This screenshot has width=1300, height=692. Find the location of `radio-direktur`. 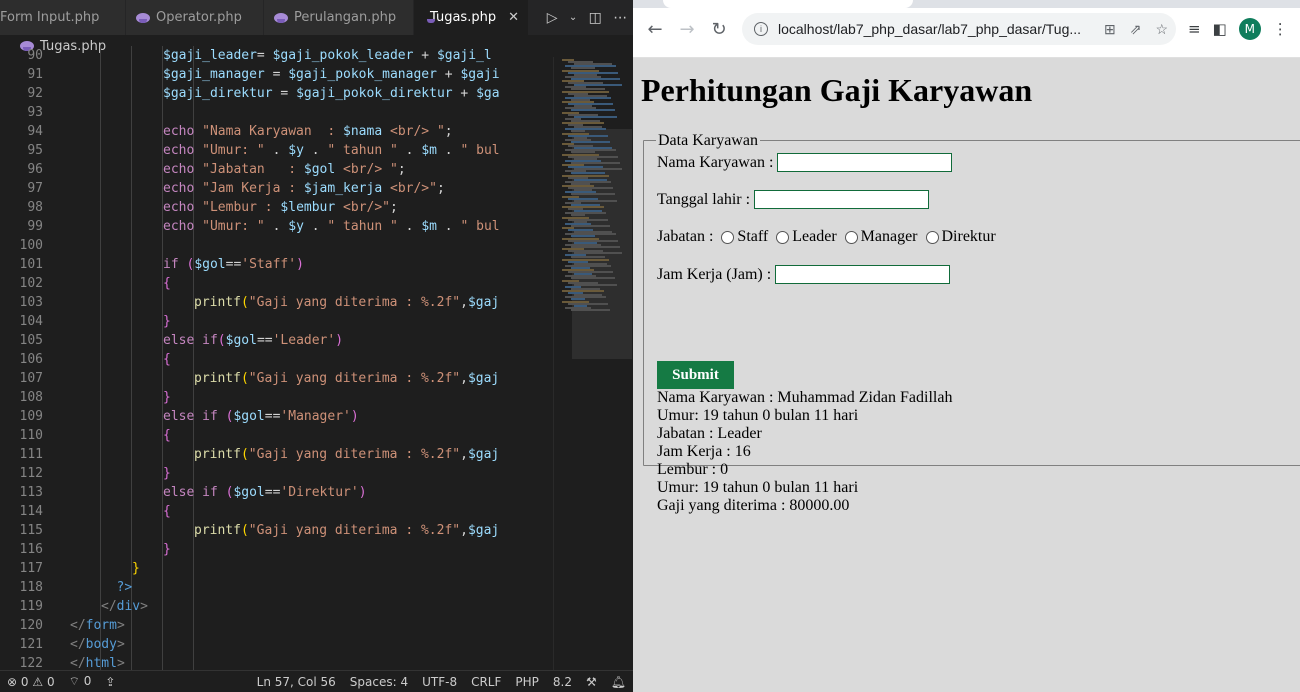

radio-direktur is located at coordinates (932, 237).